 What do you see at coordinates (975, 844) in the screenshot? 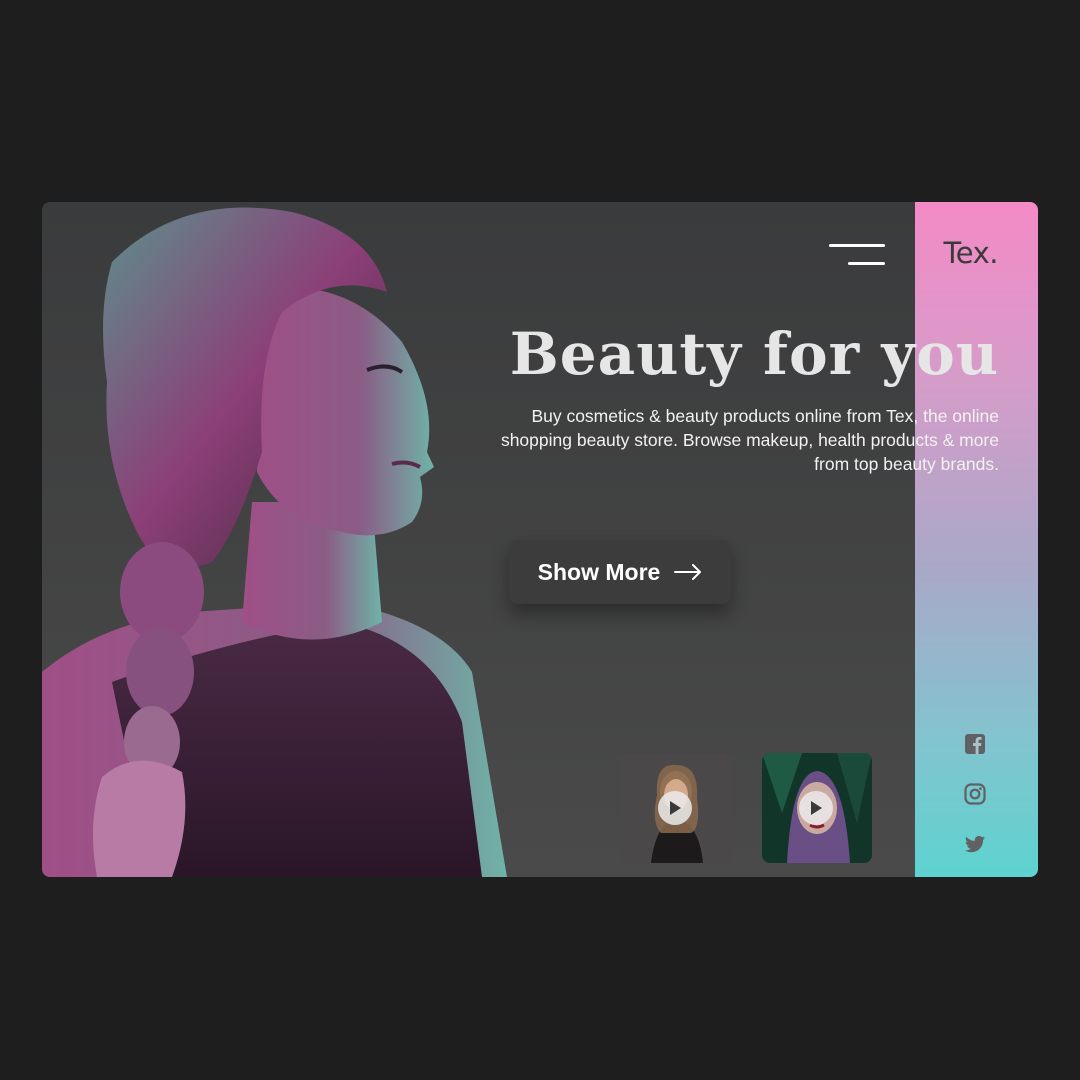
I see `twitter-icon` at bounding box center [975, 844].